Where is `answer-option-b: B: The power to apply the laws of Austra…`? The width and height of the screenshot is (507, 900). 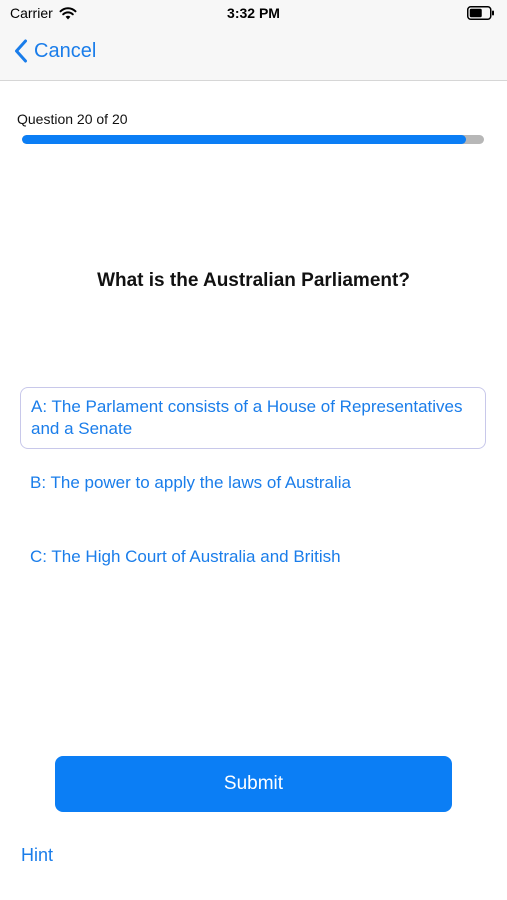
answer-option-b: B: The power to apply the laws of Austra… is located at coordinates (253, 483).